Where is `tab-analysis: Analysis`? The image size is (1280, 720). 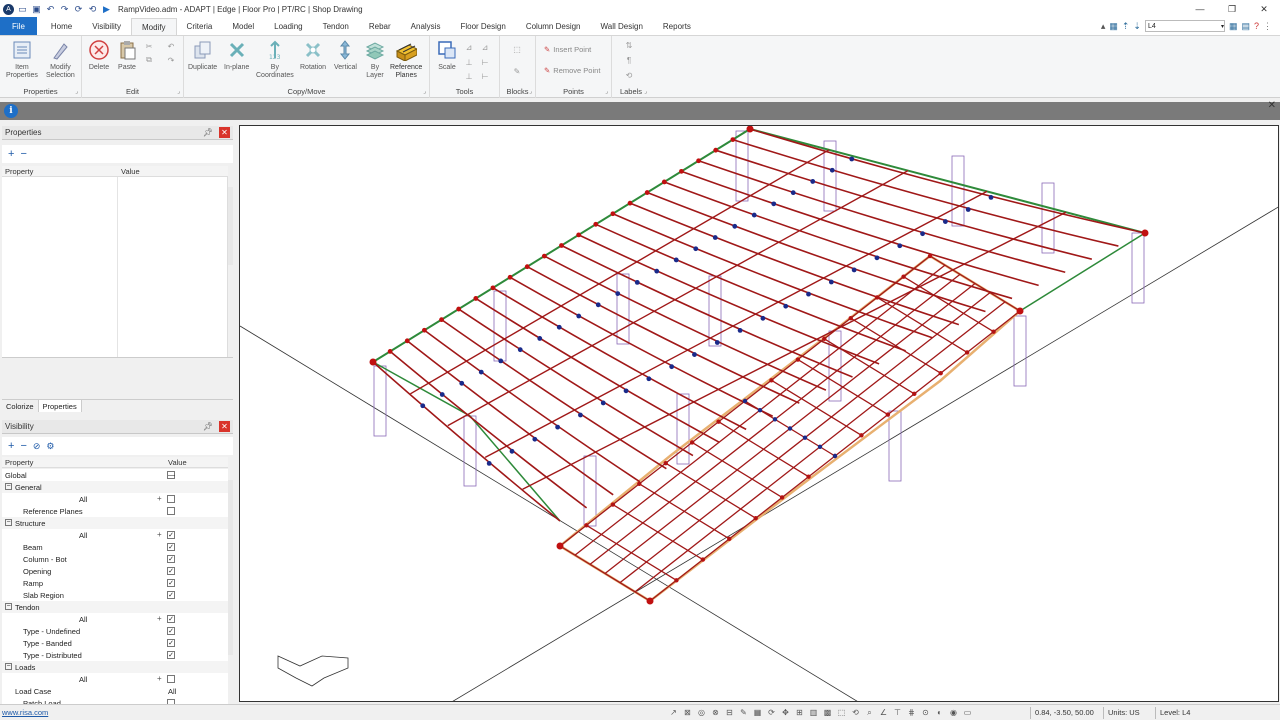
tab-analysis: Analysis is located at coordinates (426, 26).